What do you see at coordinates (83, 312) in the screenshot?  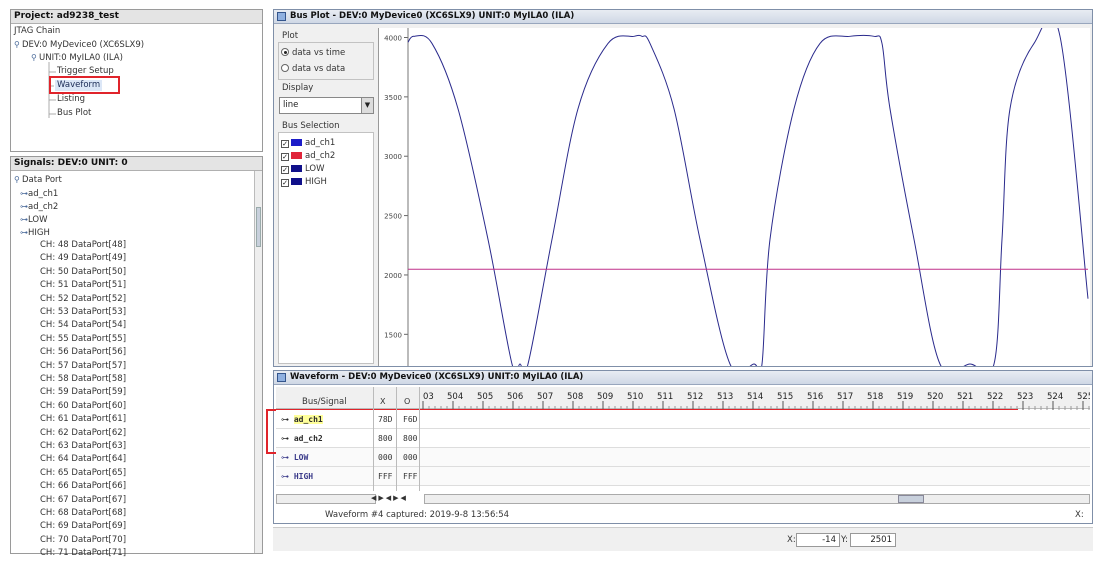 I see `channel-item: CH: 53 DataPort[53]` at bounding box center [83, 312].